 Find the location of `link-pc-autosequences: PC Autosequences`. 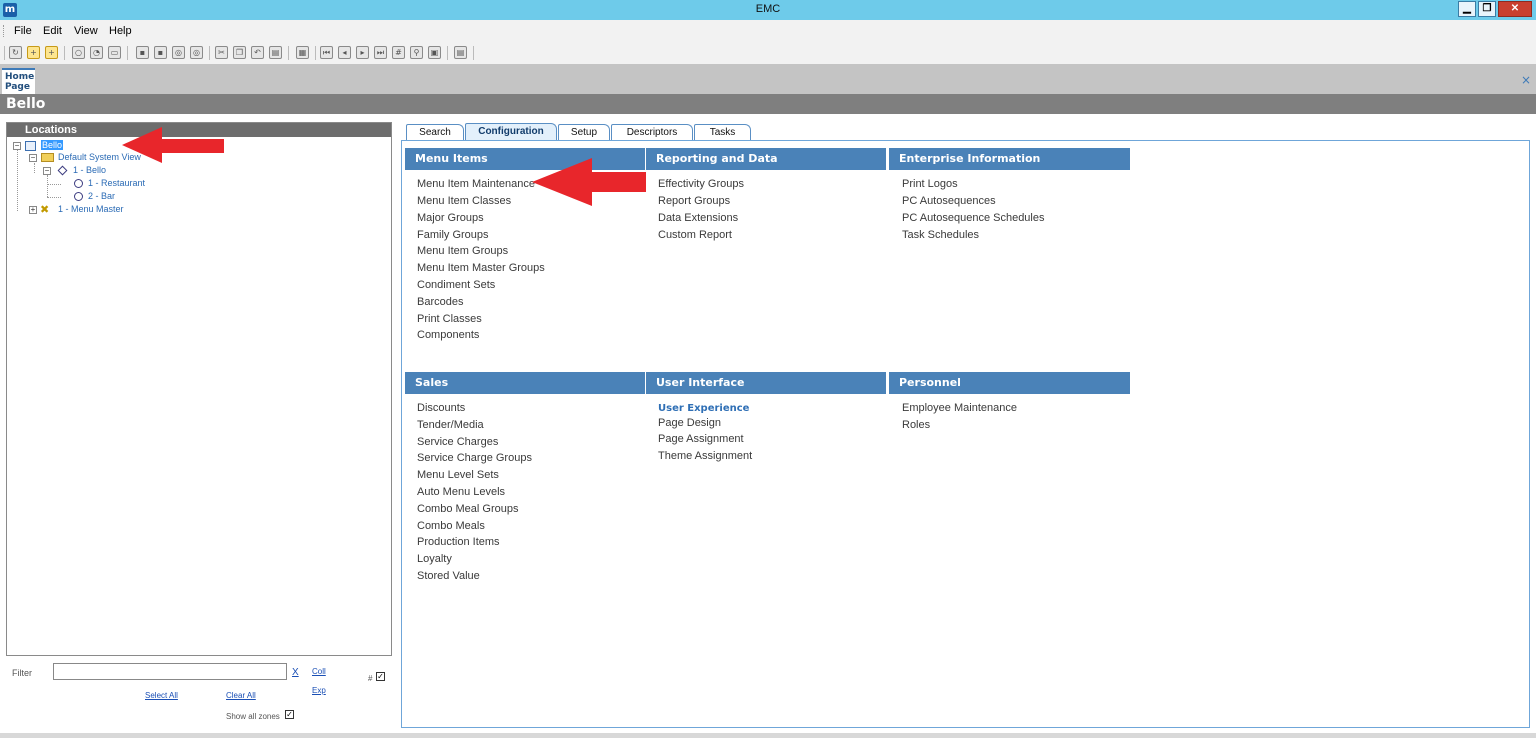

link-pc-autosequences: PC Autosequences is located at coordinates (949, 201).